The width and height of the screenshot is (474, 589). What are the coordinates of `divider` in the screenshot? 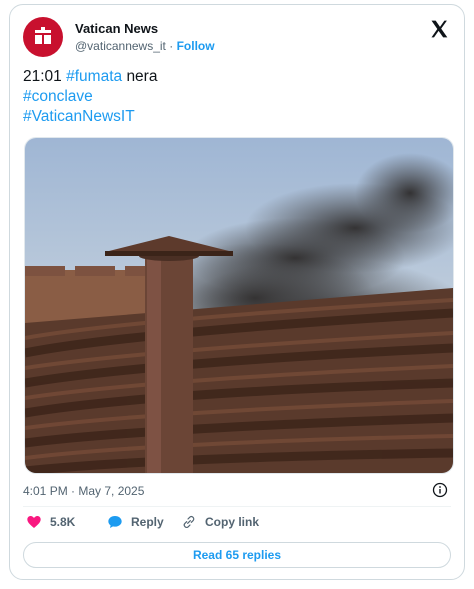 It's located at (237, 506).